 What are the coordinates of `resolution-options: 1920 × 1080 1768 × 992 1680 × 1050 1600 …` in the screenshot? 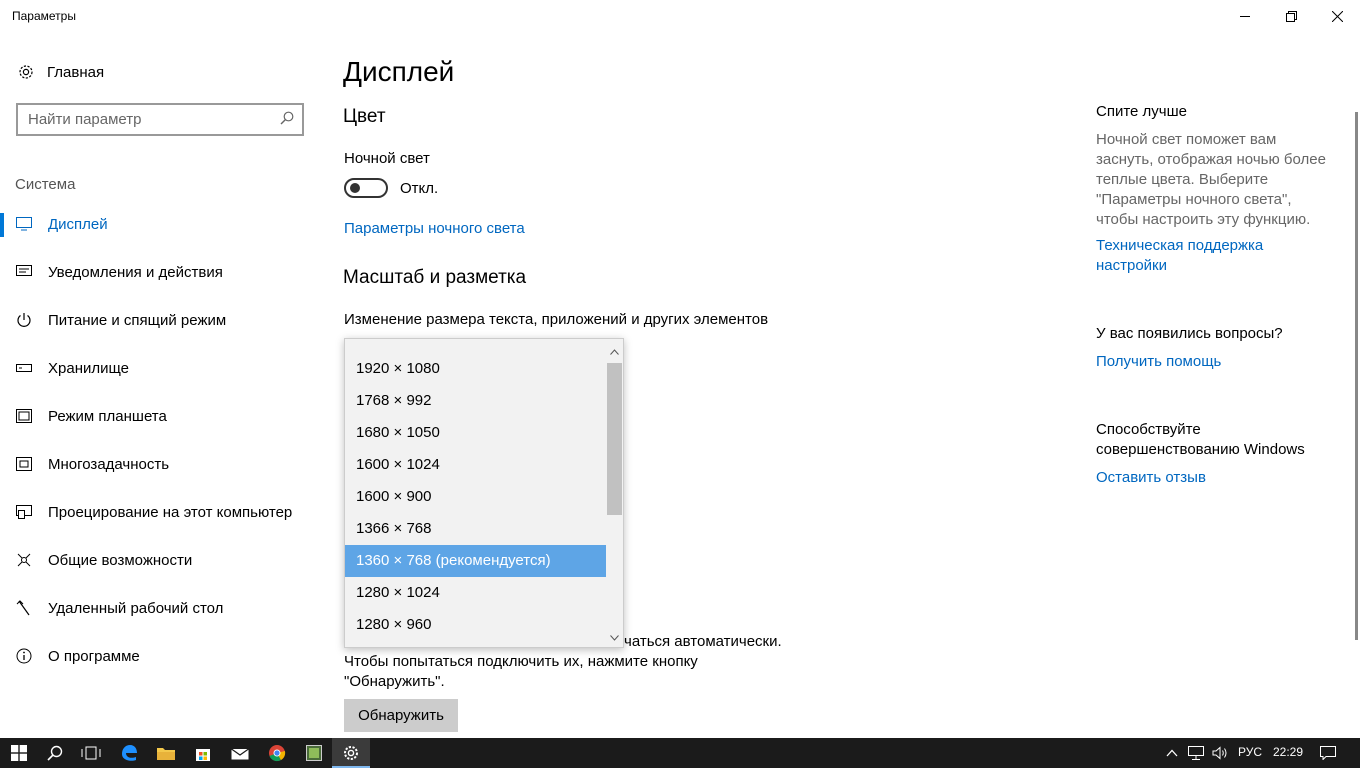 It's located at (476, 497).